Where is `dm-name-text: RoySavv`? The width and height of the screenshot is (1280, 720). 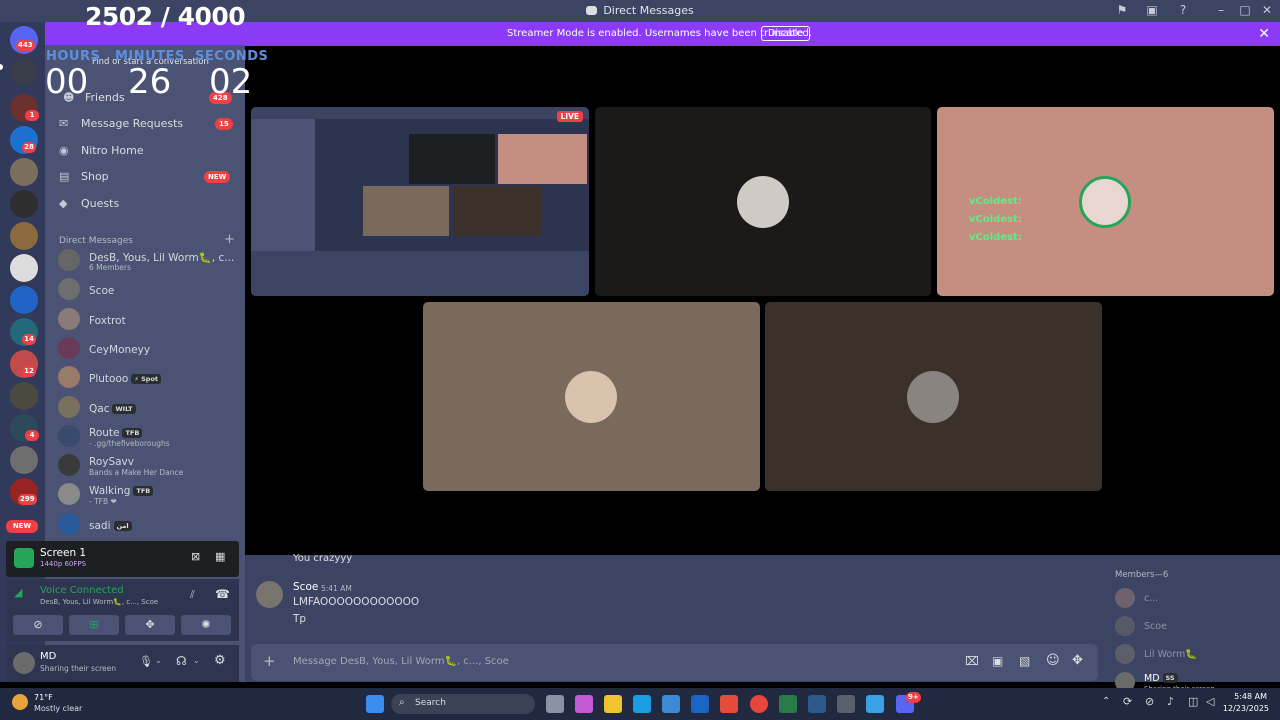 dm-name-text: RoySavv is located at coordinates (111, 462).